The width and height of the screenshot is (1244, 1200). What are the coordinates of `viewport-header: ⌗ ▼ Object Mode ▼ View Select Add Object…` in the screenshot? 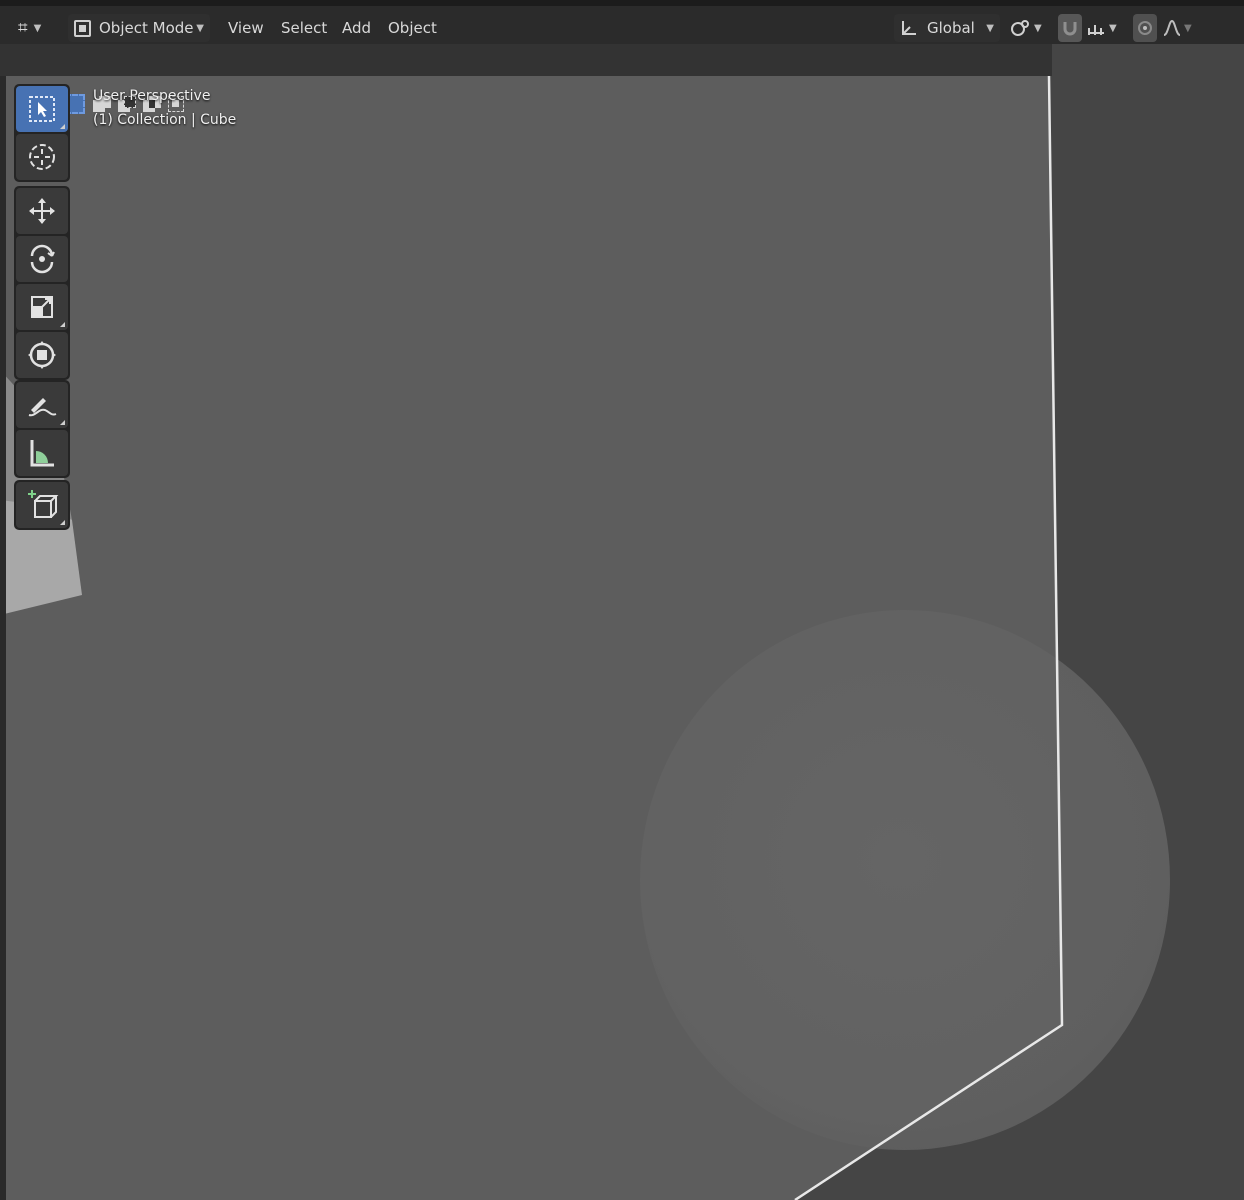 It's located at (622, 22).